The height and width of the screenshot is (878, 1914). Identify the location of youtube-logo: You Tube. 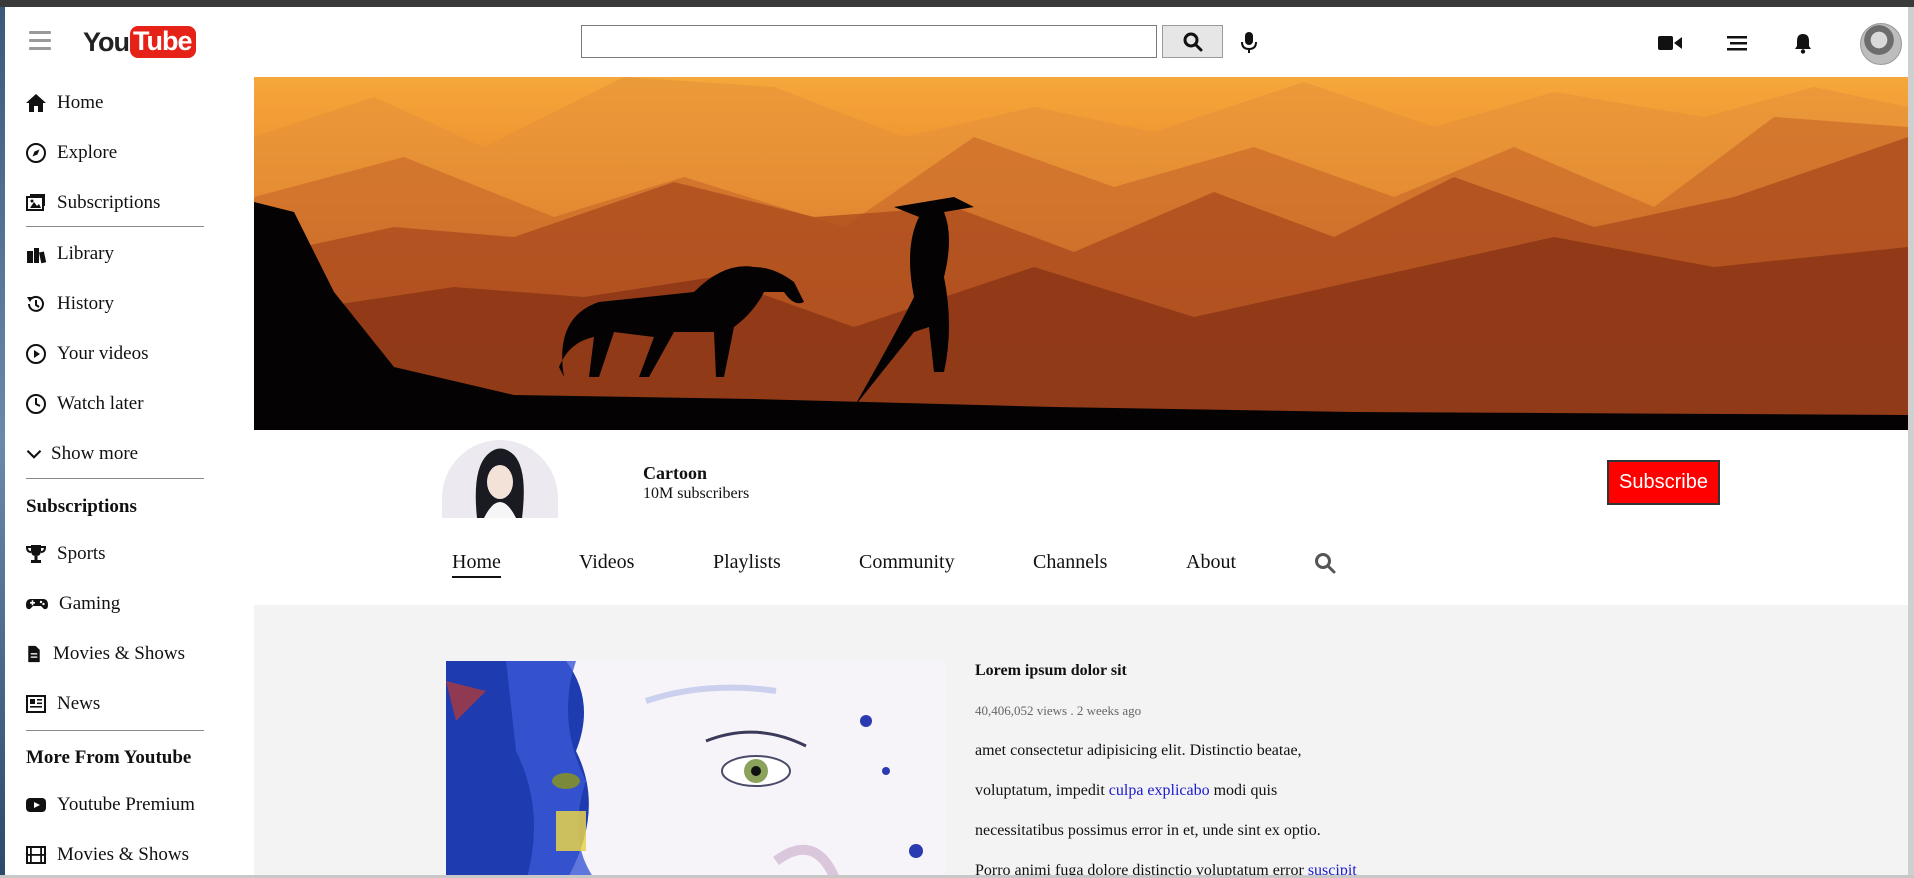
(139, 42).